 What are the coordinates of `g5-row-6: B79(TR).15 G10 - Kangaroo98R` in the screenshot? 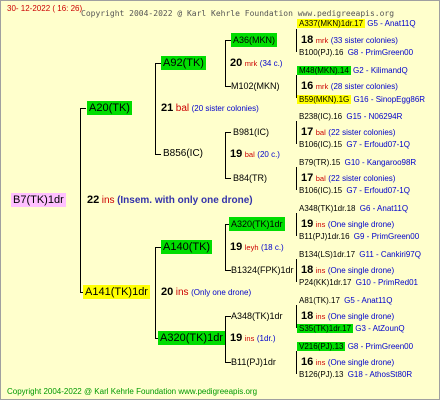 It's located at (356, 163).